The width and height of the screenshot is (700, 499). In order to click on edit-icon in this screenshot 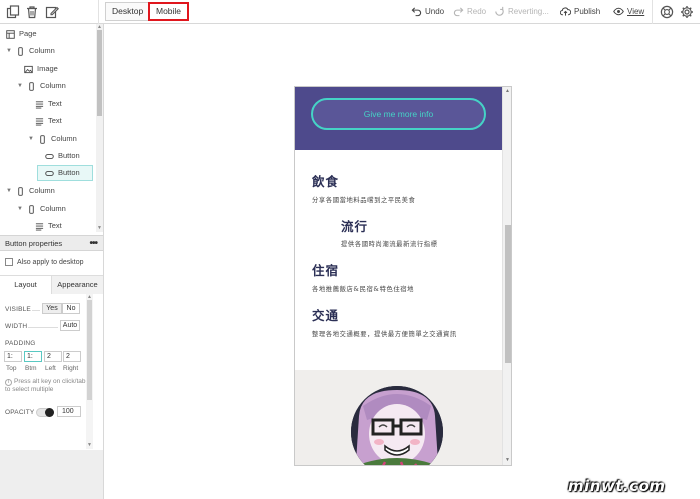, I will do `click(52, 12)`.